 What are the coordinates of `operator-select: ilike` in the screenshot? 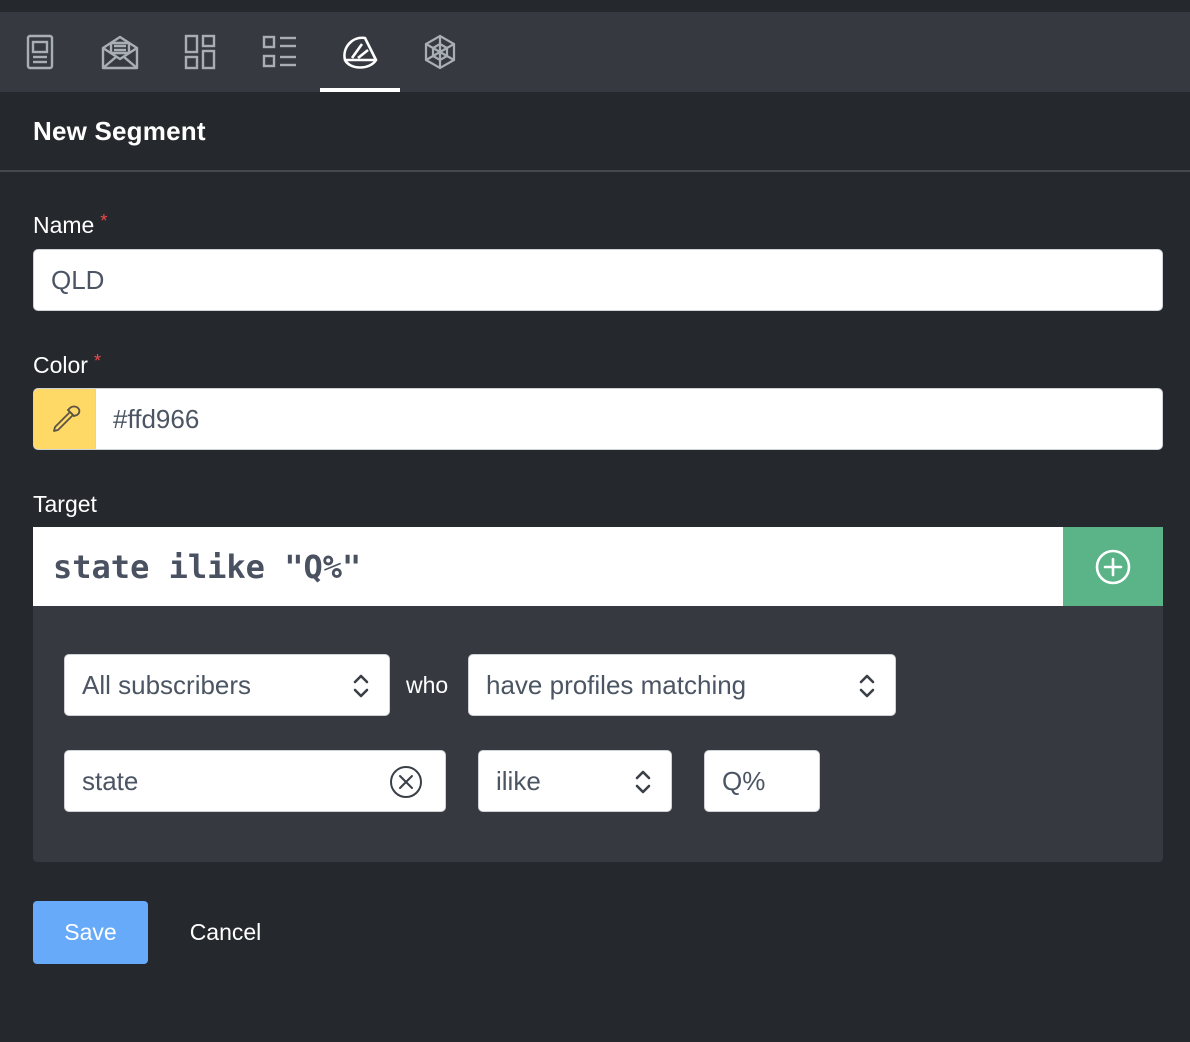 It's located at (575, 781).